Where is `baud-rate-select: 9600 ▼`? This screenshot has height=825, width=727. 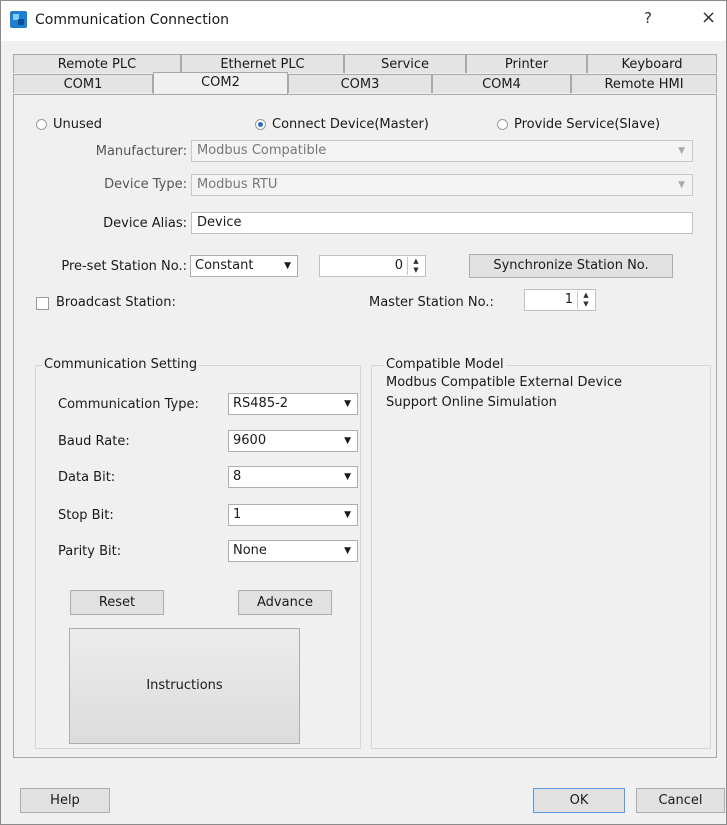
baud-rate-select: 9600 ▼ is located at coordinates (293, 441).